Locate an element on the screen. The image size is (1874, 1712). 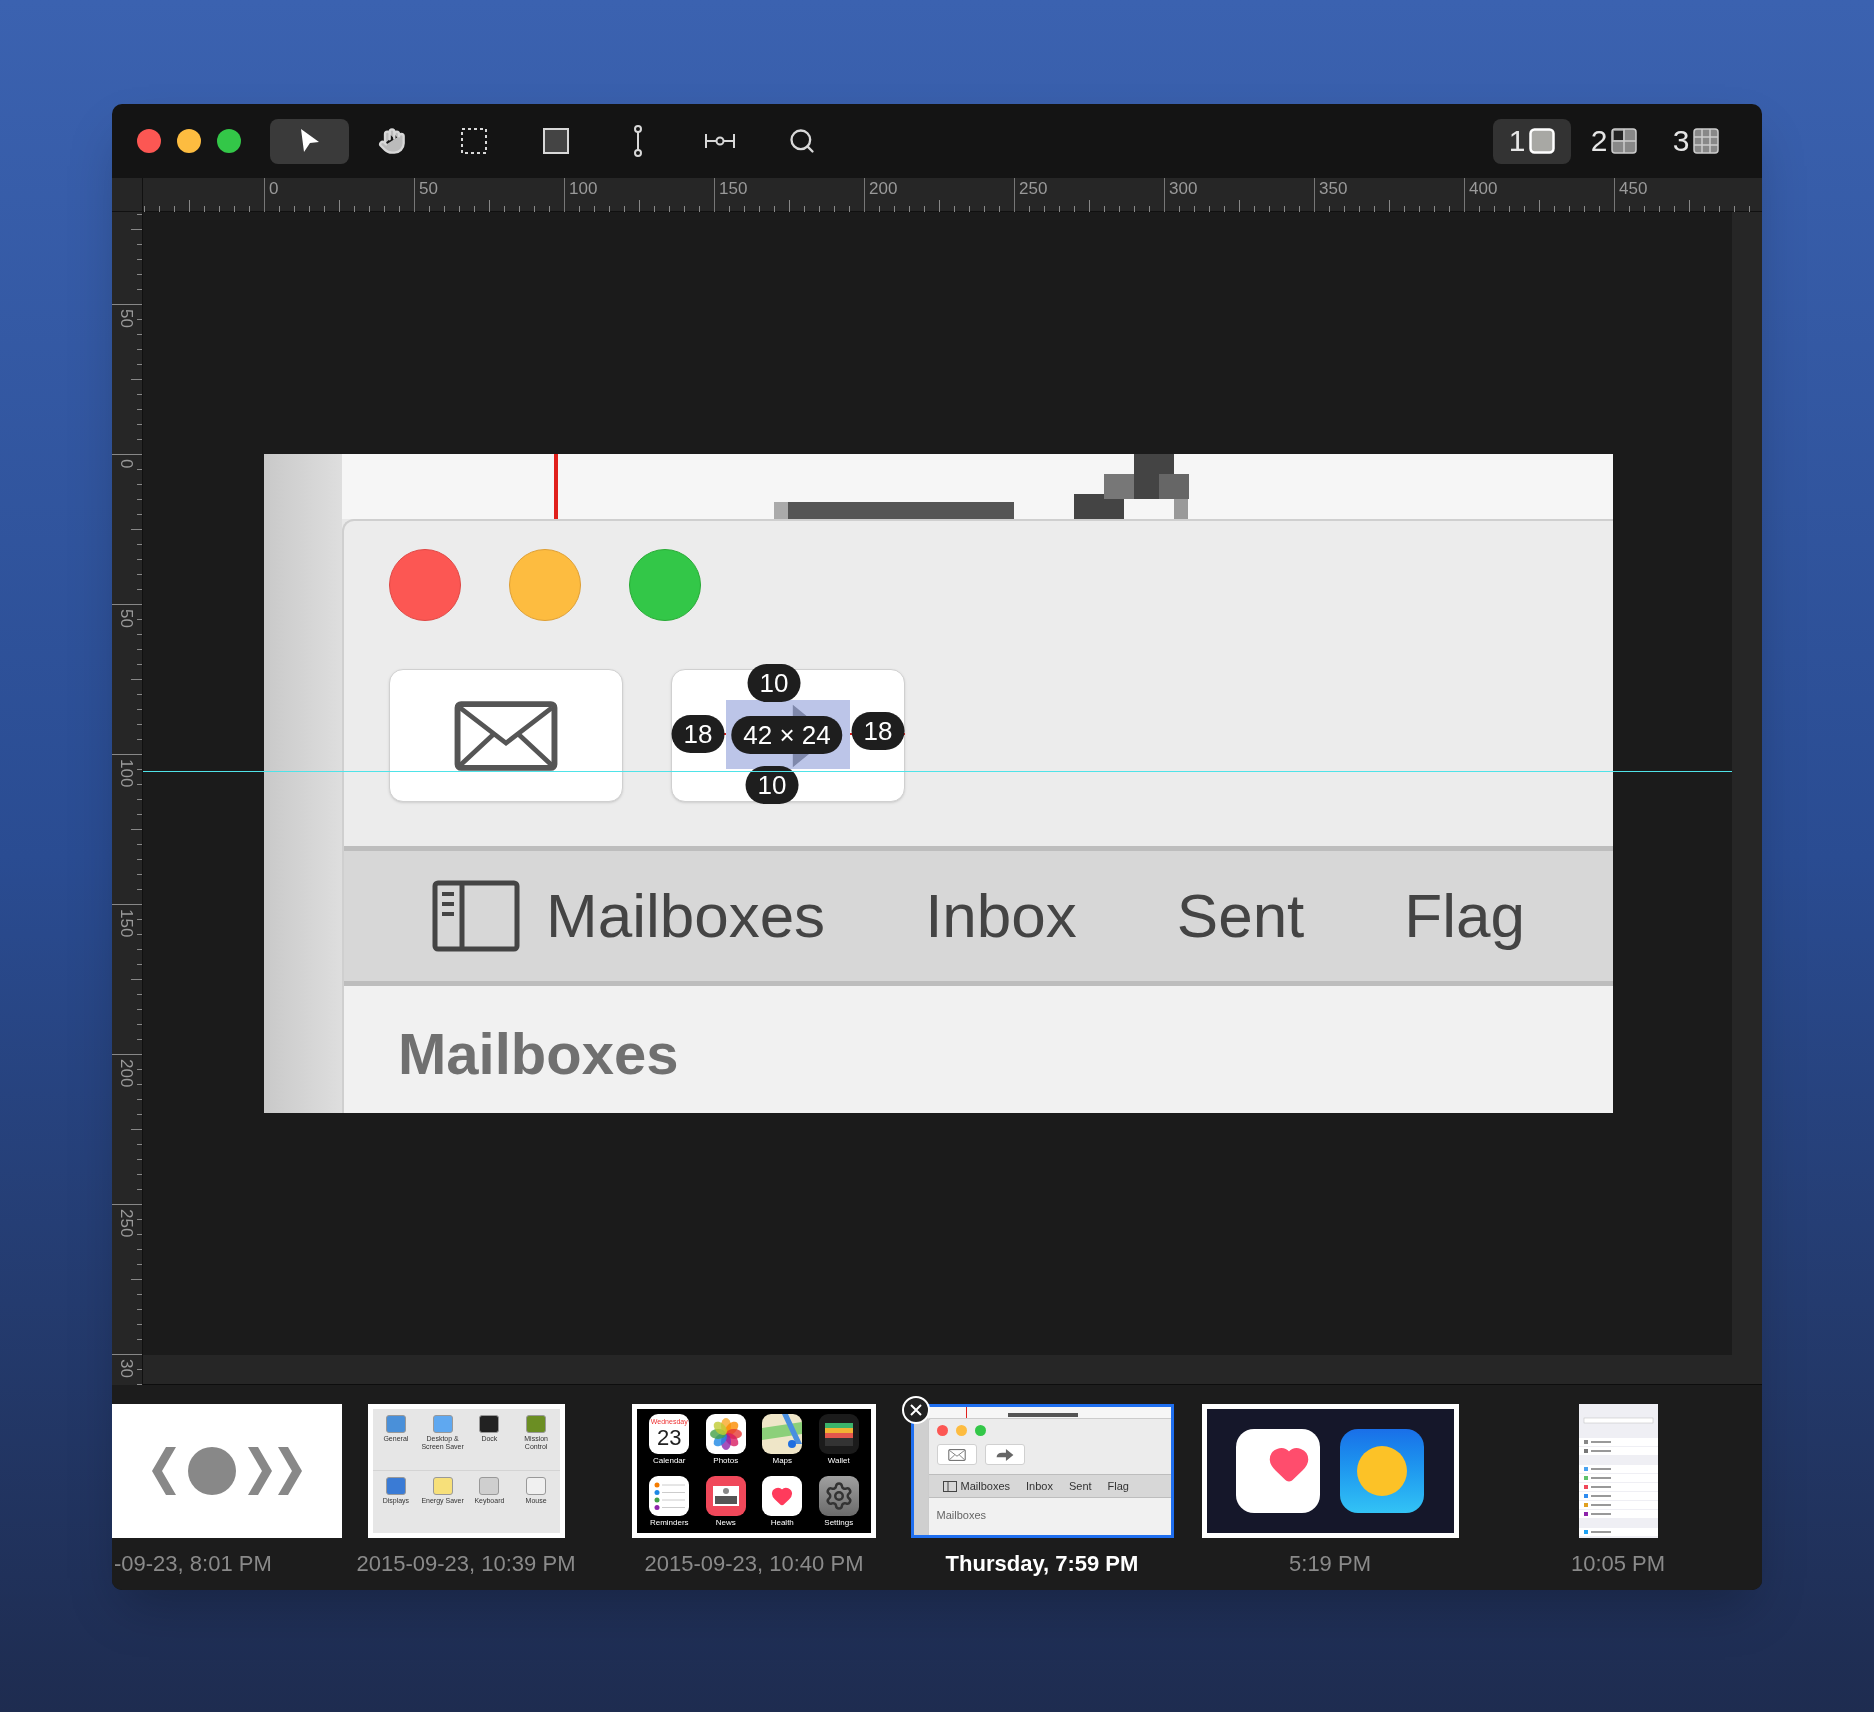
app-label: Maps is located at coordinates (782, 1461).